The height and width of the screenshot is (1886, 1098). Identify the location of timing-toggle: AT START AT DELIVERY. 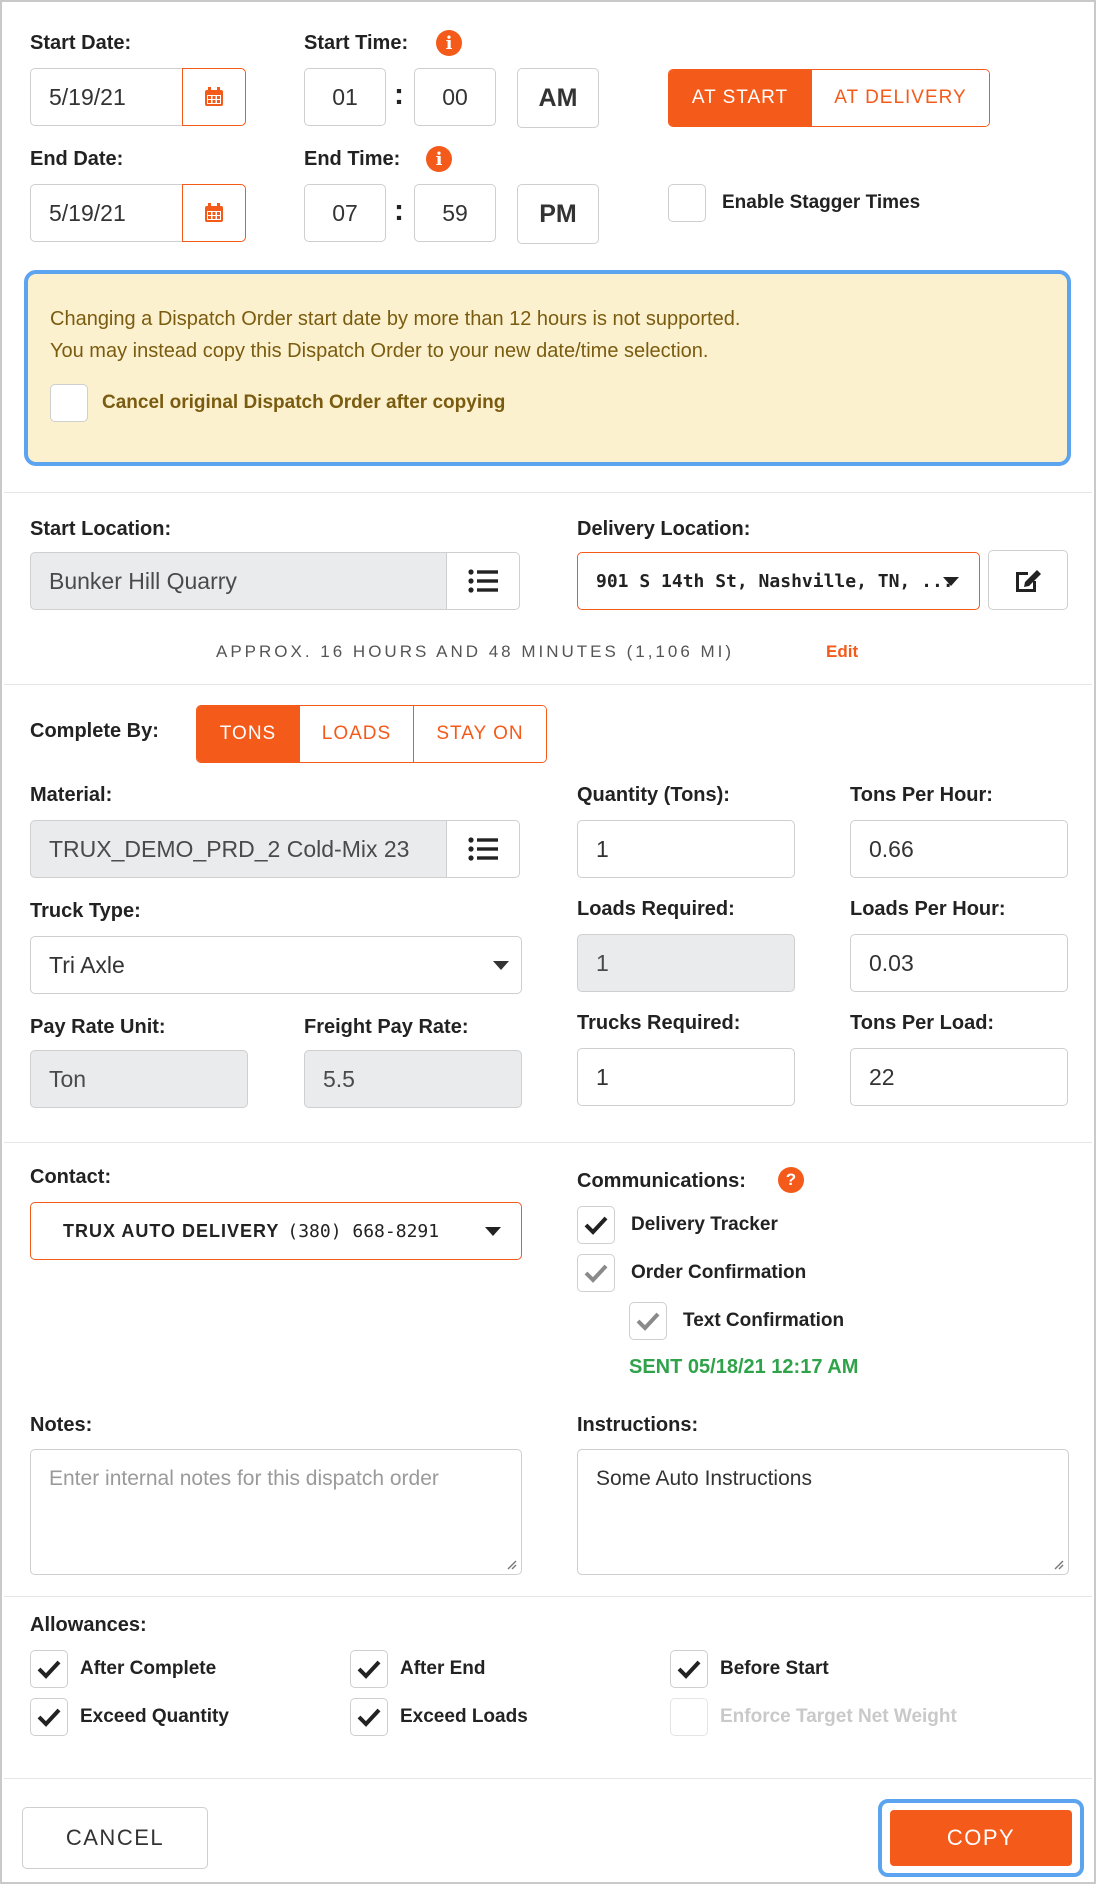
(829, 98).